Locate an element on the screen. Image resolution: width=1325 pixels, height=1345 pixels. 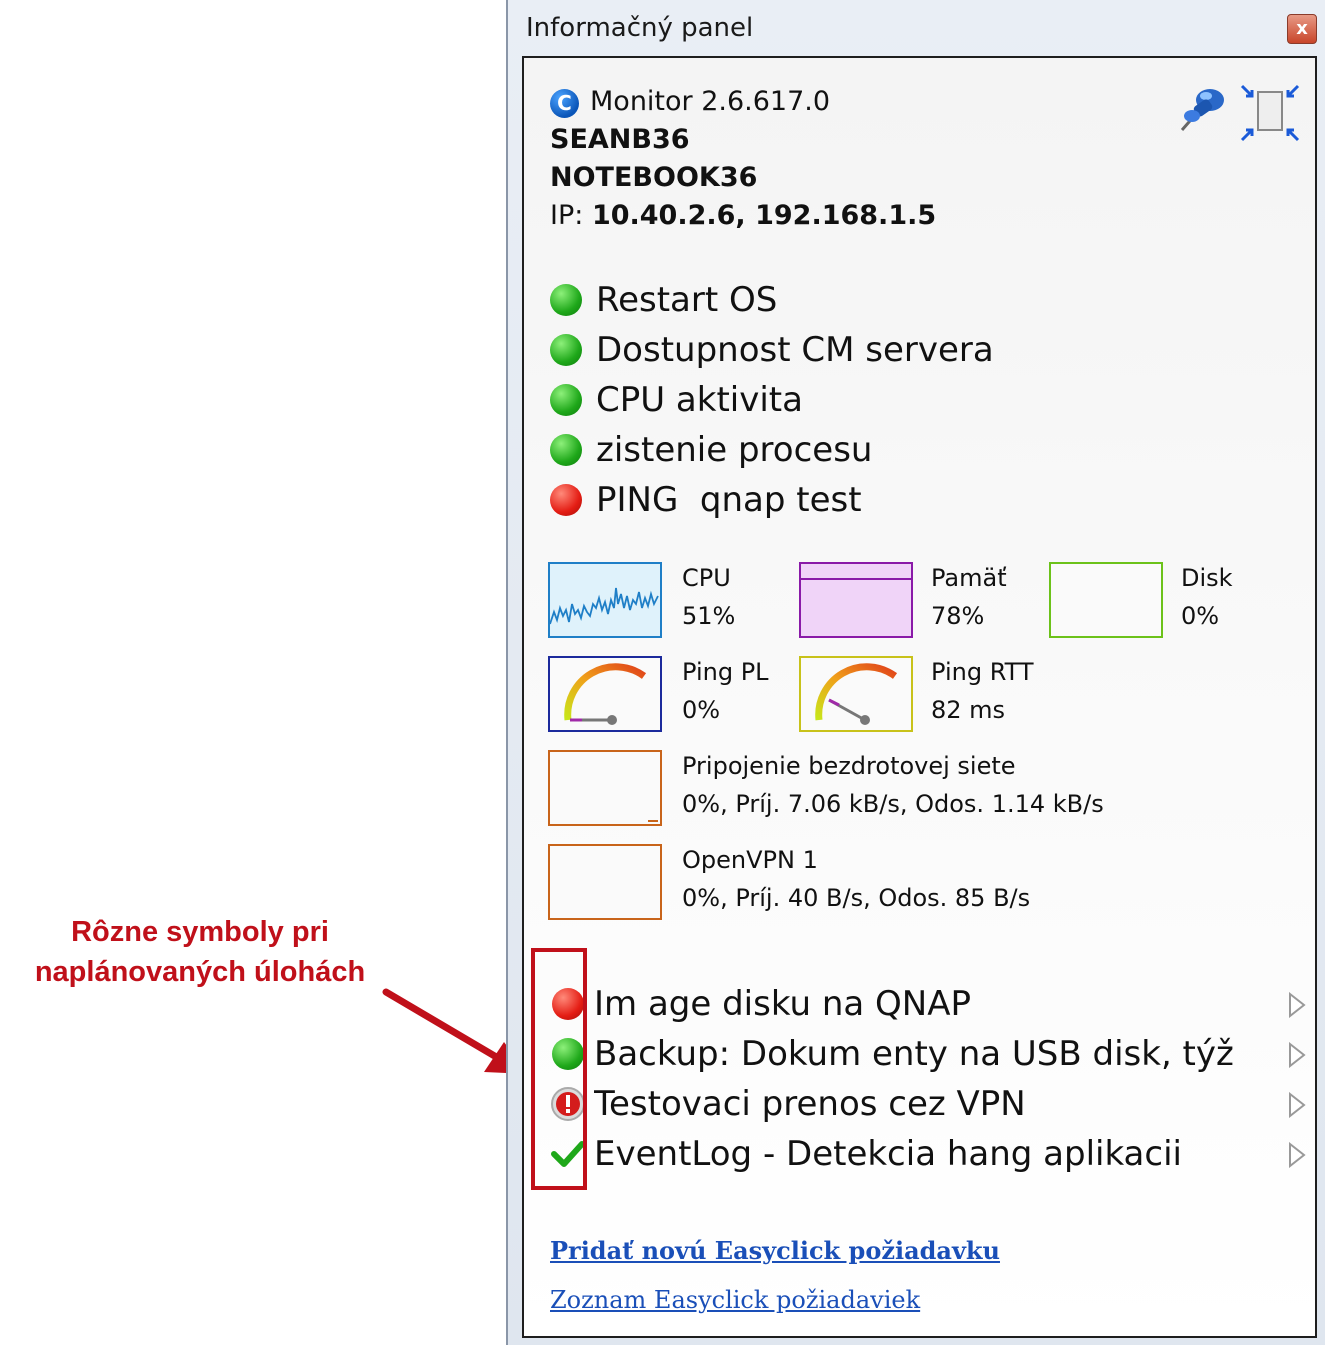
ip-value: 10.40.2.6, 192.168.1.5 is located at coordinates (764, 215).